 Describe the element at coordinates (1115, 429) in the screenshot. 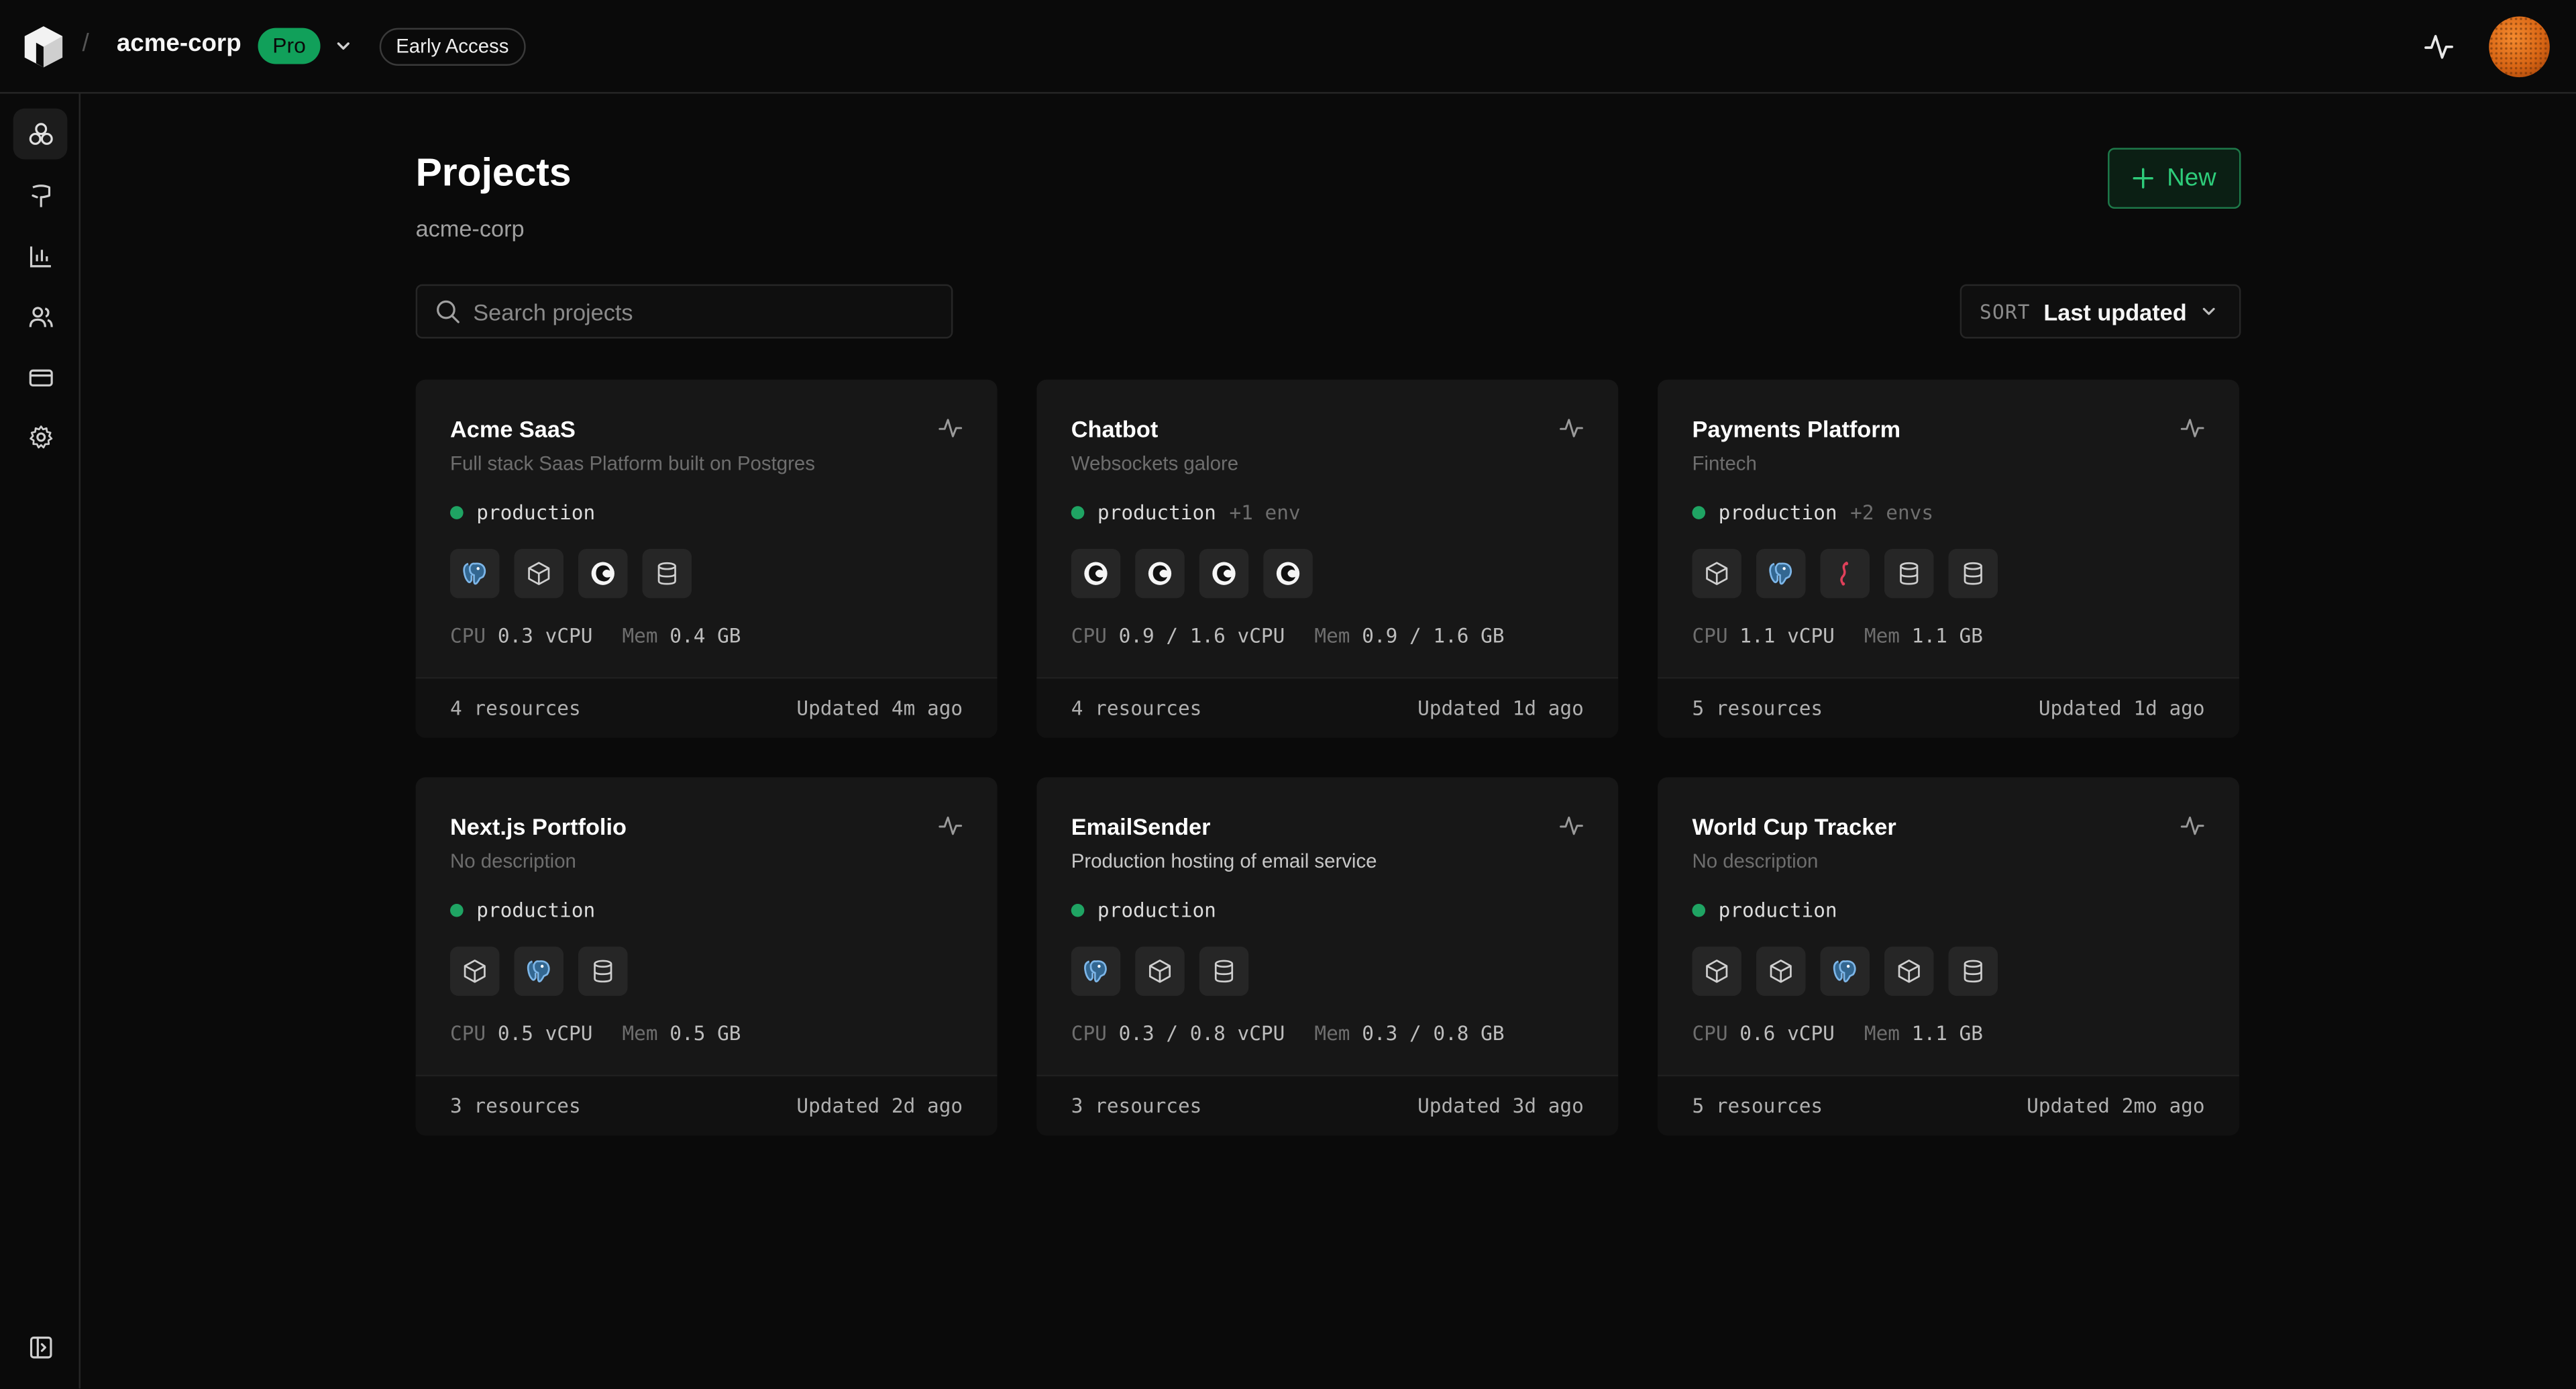

I see `project-name: Chatbot` at that location.